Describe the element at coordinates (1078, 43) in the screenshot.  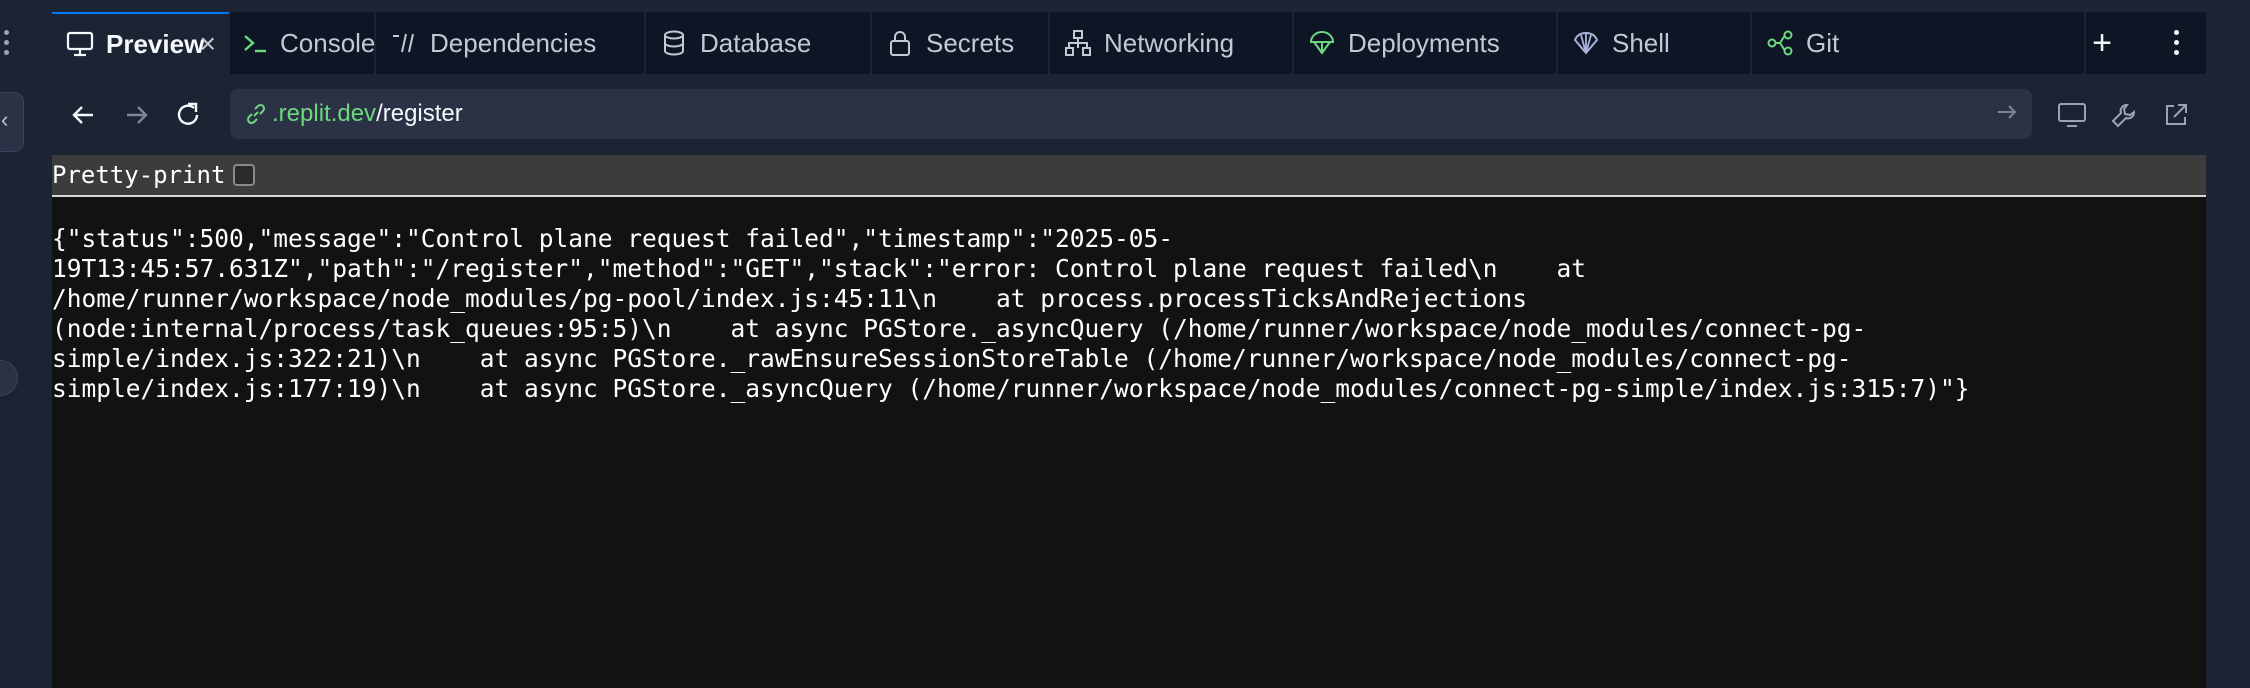
I see `network-icon` at that location.